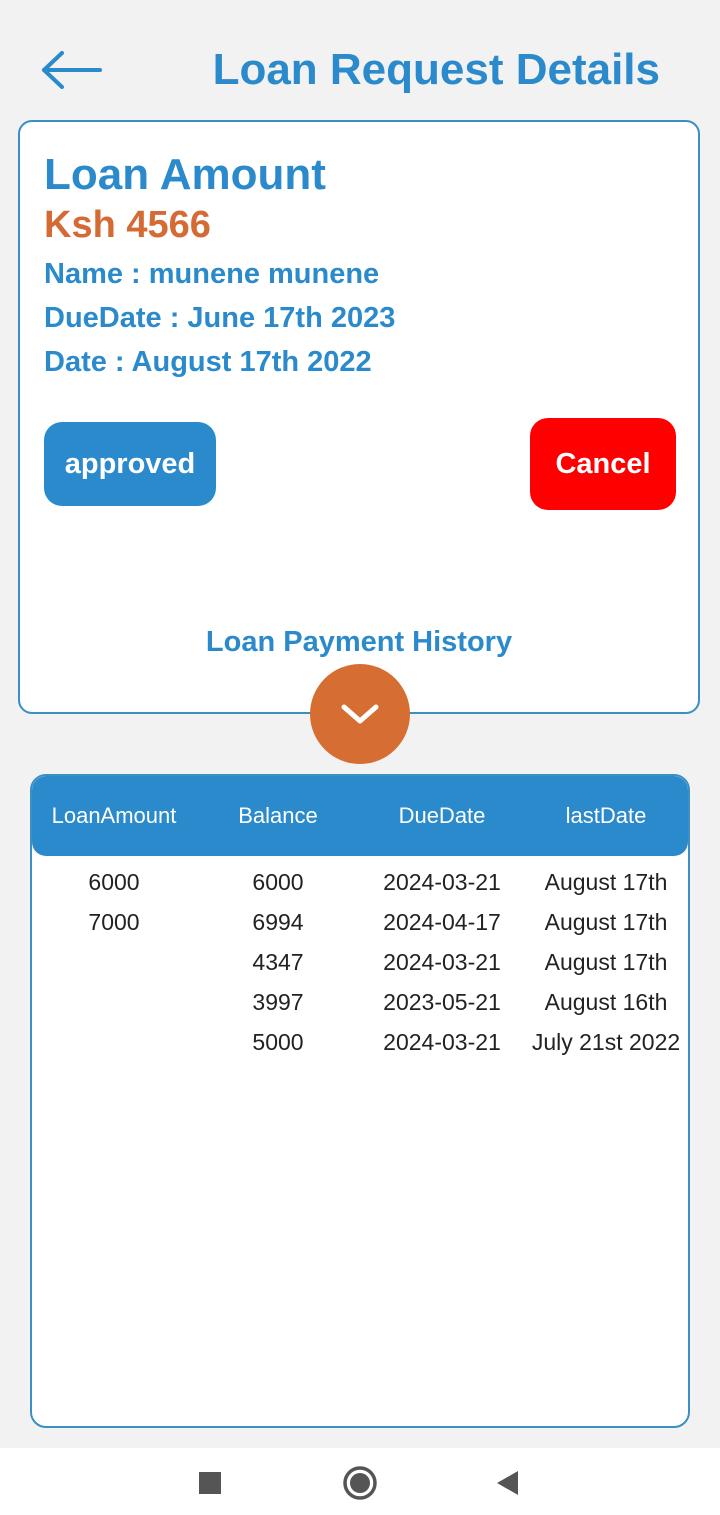 This screenshot has height=1515, width=720. What do you see at coordinates (360, 922) in the screenshot?
I see `table-row: 7000 6994 2024-04-17 August 17th` at bounding box center [360, 922].